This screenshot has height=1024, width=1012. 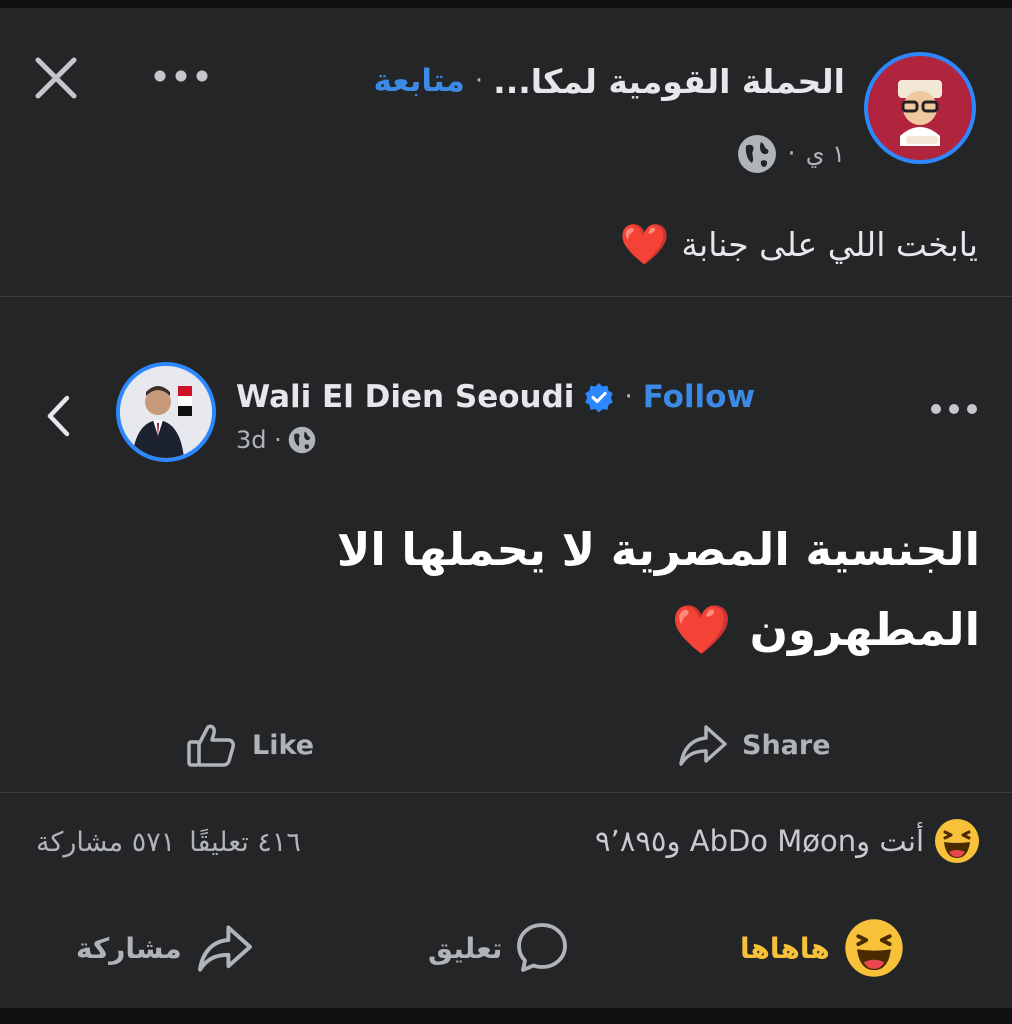 What do you see at coordinates (506, 792) in the screenshot?
I see `shared-post-divider` at bounding box center [506, 792].